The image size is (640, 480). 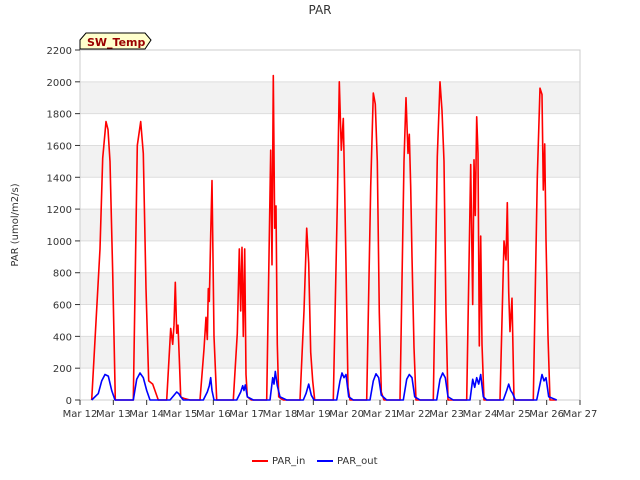 What do you see at coordinates (315, 461) in the screenshot?
I see `legend: PAR_in PAR_out` at bounding box center [315, 461].